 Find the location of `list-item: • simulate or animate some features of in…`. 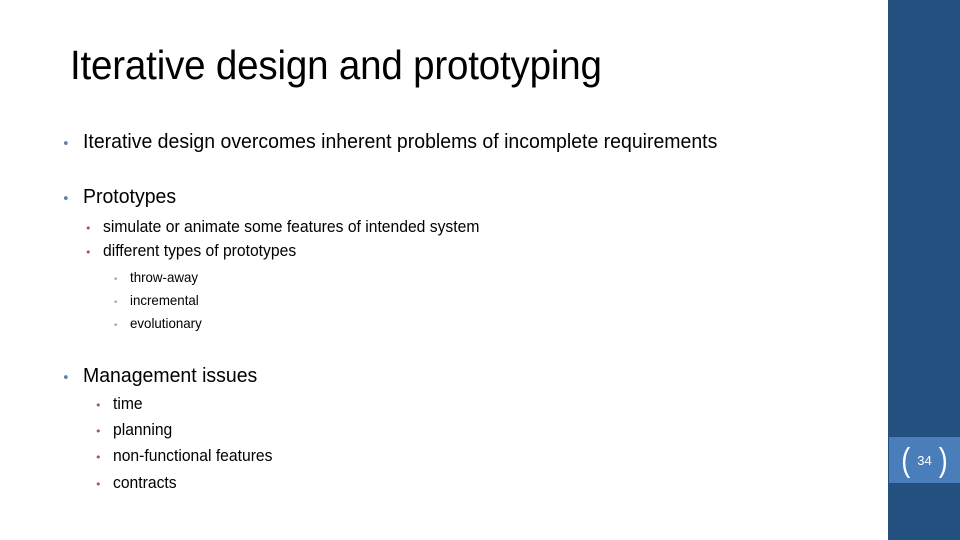

list-item: • simulate or animate some features of in… is located at coordinates (292, 227).